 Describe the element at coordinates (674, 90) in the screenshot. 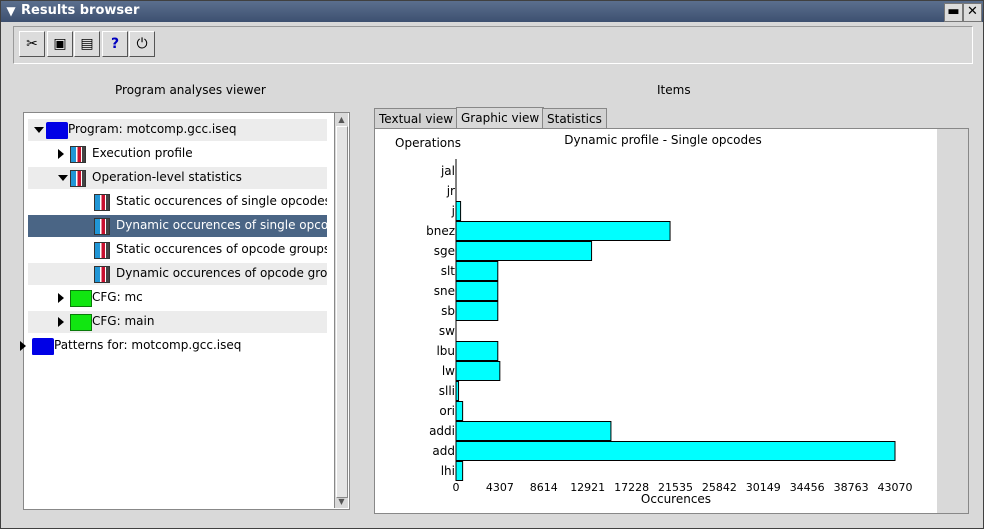

I see `right-panel-title: Items` at that location.